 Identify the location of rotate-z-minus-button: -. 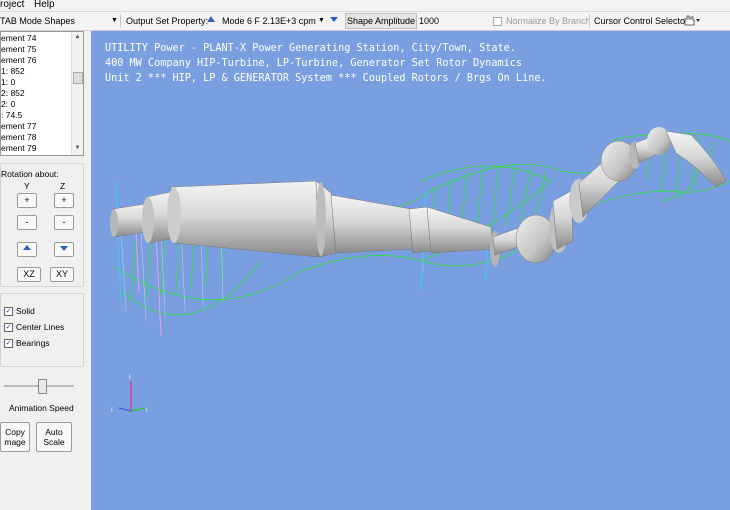
(64, 222).